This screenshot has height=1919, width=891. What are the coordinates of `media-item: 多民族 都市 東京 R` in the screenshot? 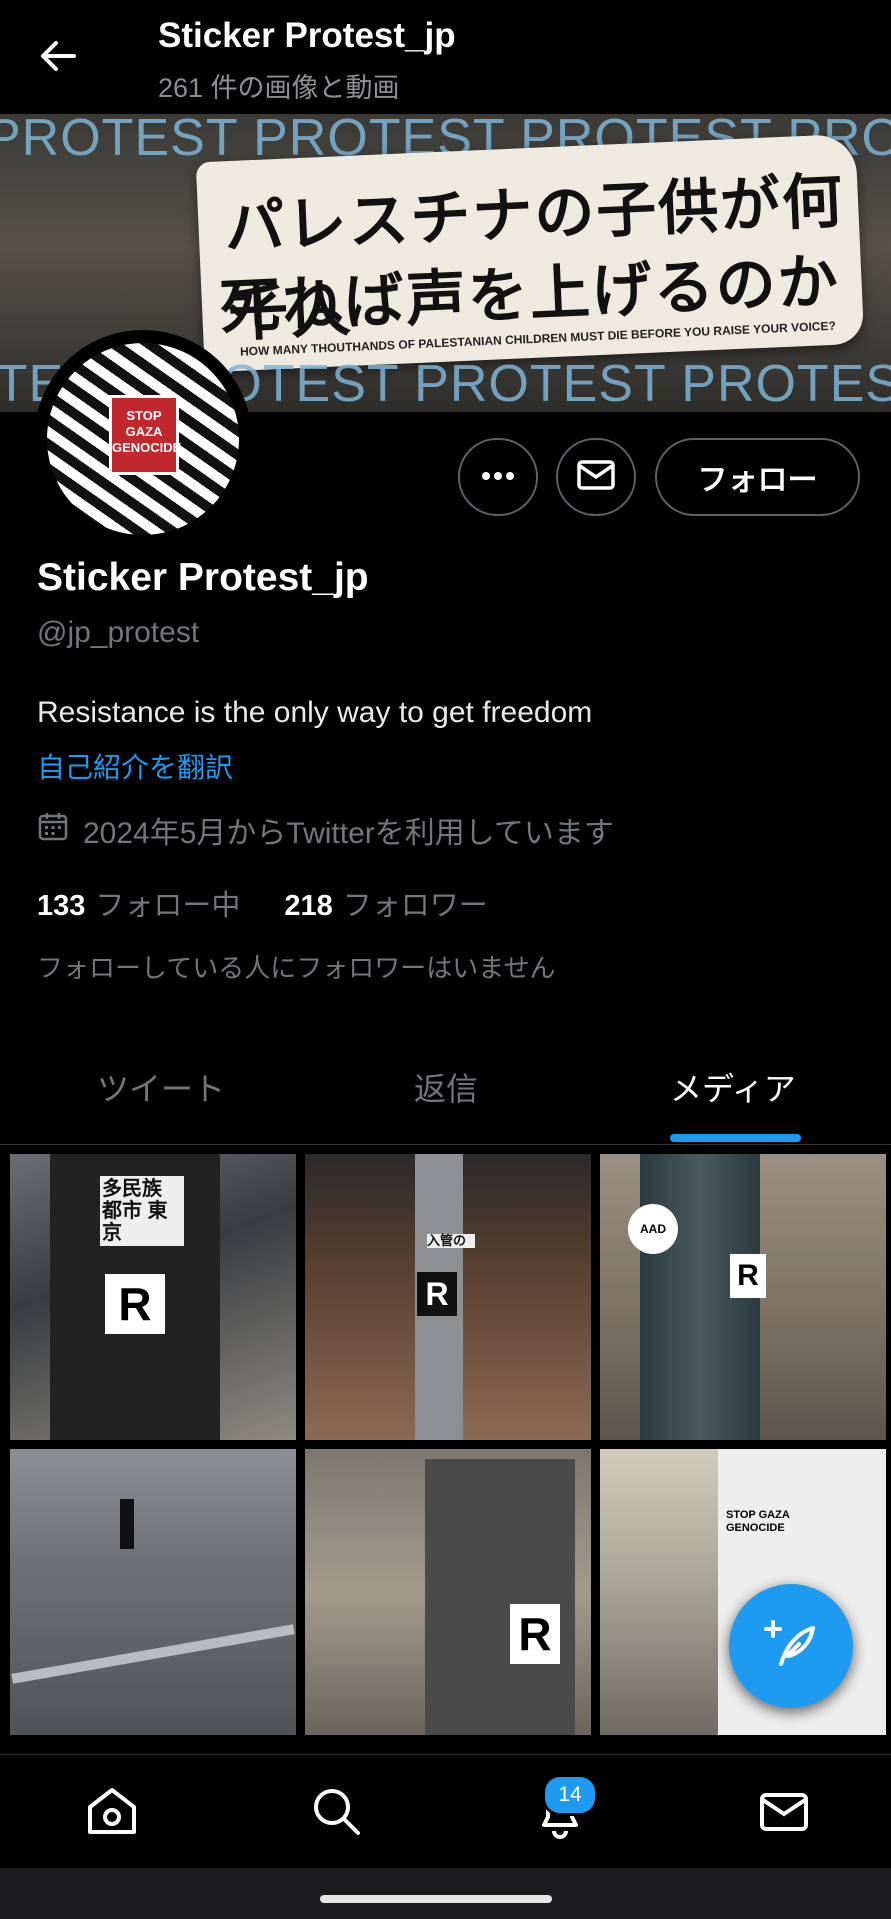 It's located at (153, 1297).